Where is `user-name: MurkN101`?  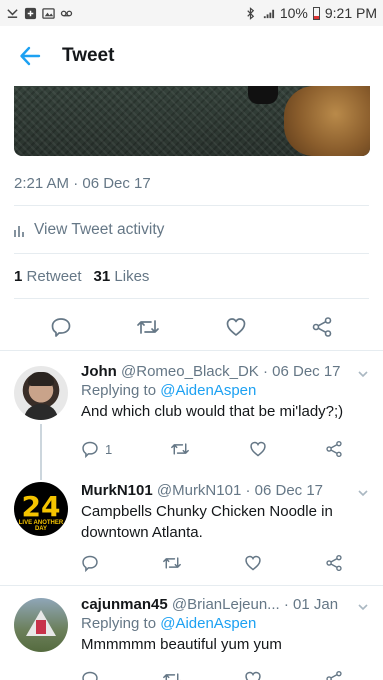 user-name: MurkN101 is located at coordinates (117, 490).